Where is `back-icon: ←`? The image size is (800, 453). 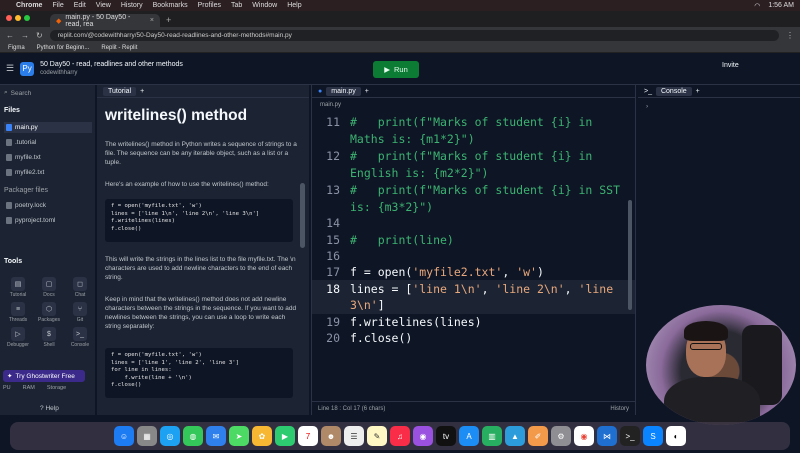
back-icon: ← is located at coordinates (10, 35).